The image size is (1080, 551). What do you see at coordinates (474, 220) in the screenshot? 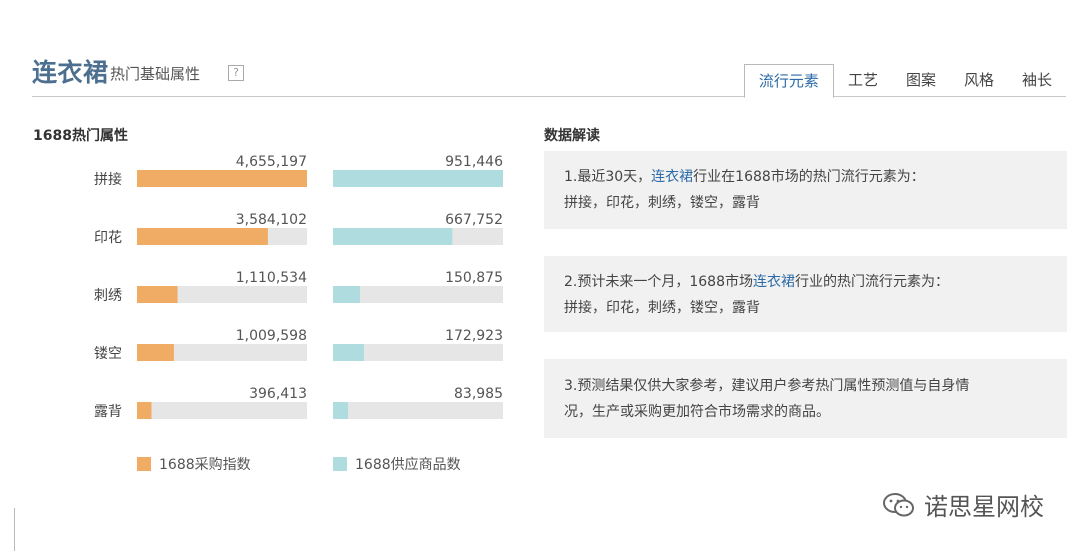
I see `data-label: 667,752` at bounding box center [474, 220].